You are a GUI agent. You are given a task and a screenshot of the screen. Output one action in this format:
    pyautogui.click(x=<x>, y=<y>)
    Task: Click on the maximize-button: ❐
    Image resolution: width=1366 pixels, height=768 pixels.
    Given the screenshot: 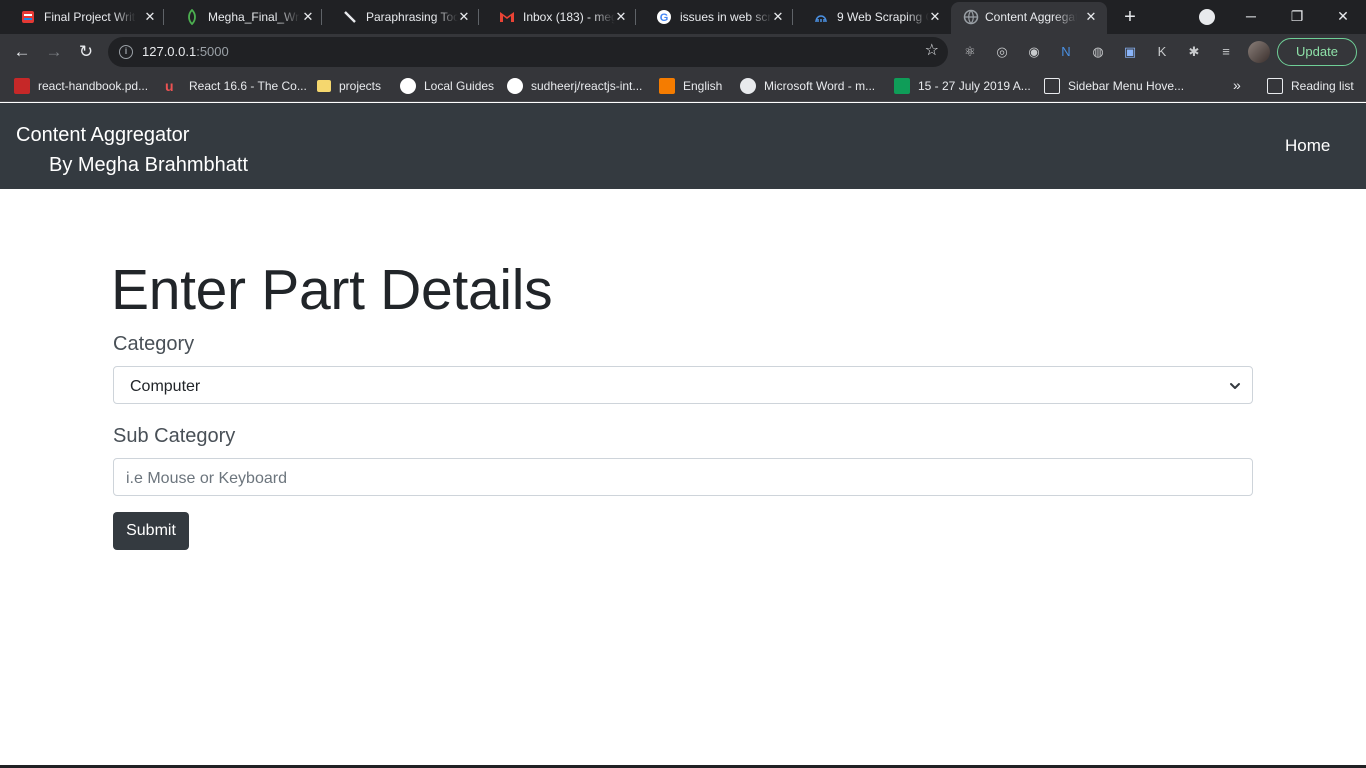 What is the action you would take?
    pyautogui.click(x=1297, y=17)
    